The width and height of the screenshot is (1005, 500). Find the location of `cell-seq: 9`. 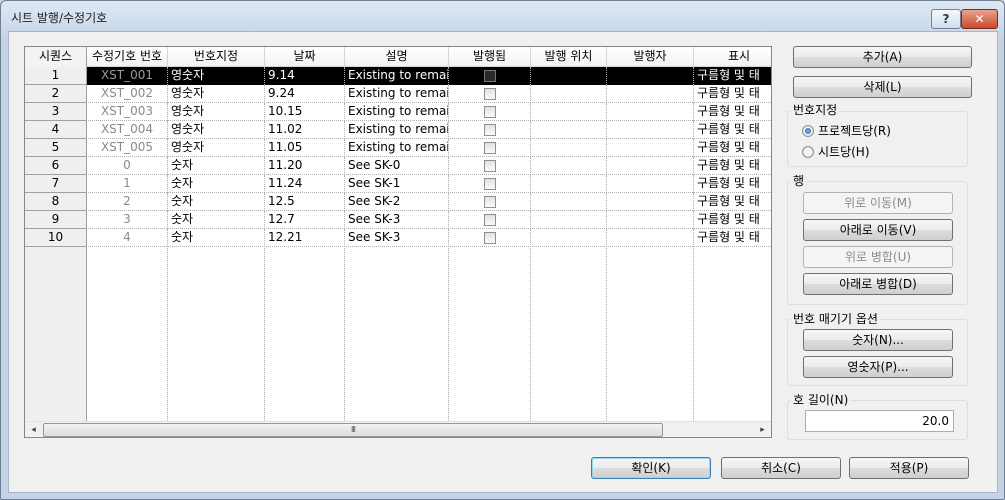

cell-seq: 9 is located at coordinates (56, 220).